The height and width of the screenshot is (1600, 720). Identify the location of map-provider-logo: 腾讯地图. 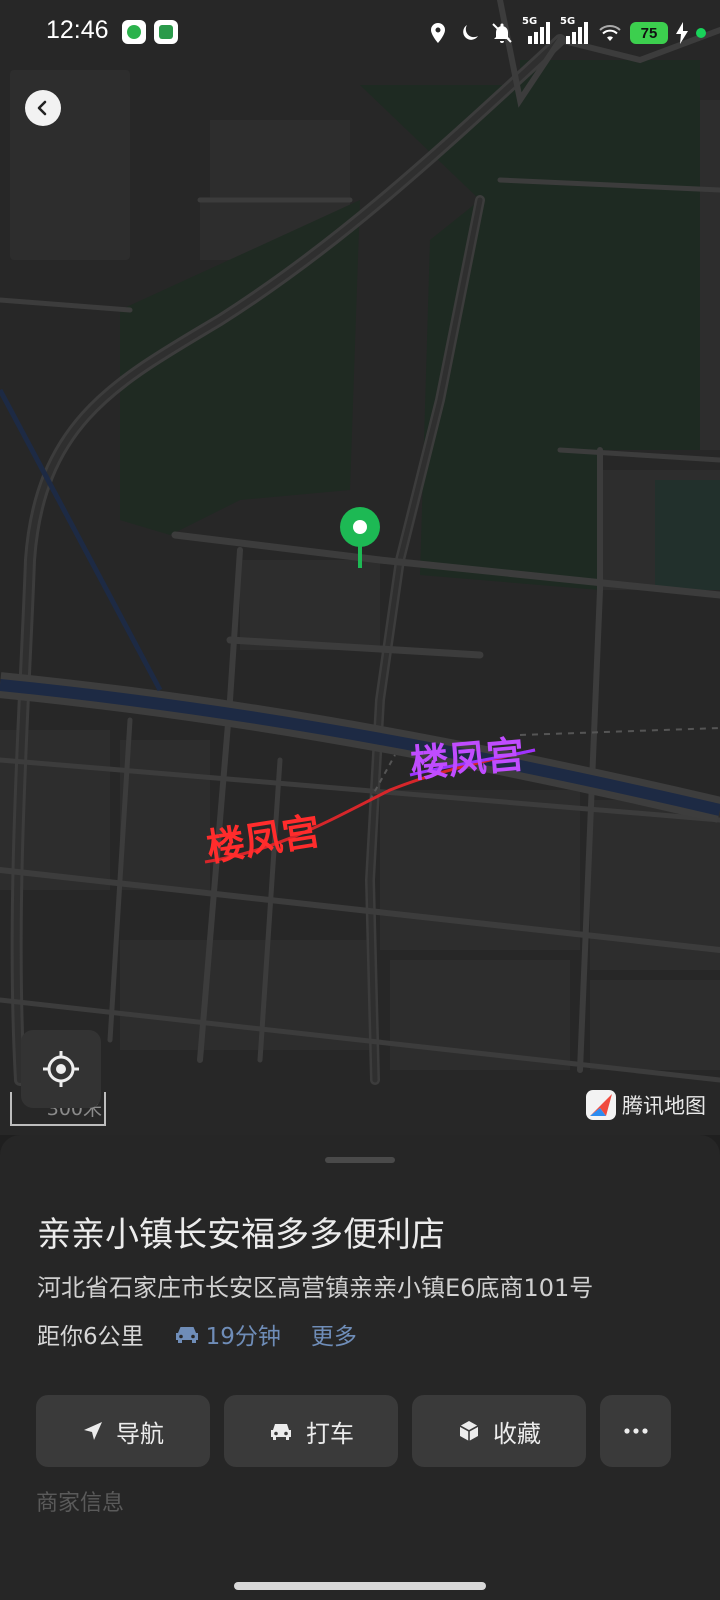
(646, 1105).